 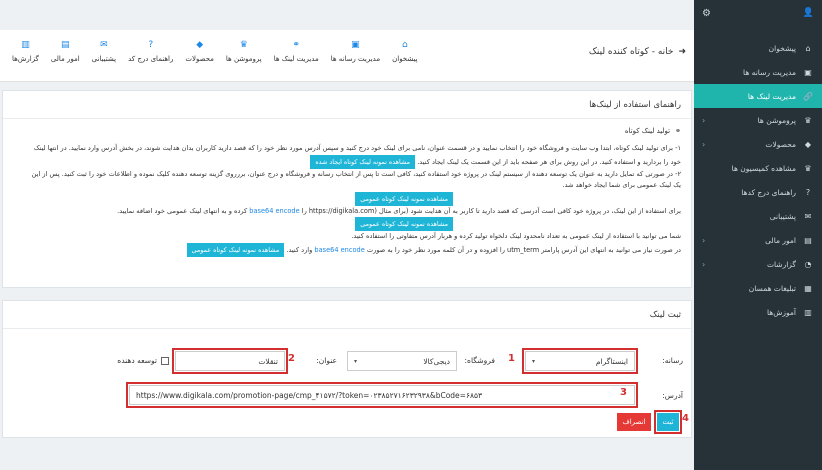 I want to click on sidebar-item: ◆ محصولات ‹, so click(x=758, y=144).